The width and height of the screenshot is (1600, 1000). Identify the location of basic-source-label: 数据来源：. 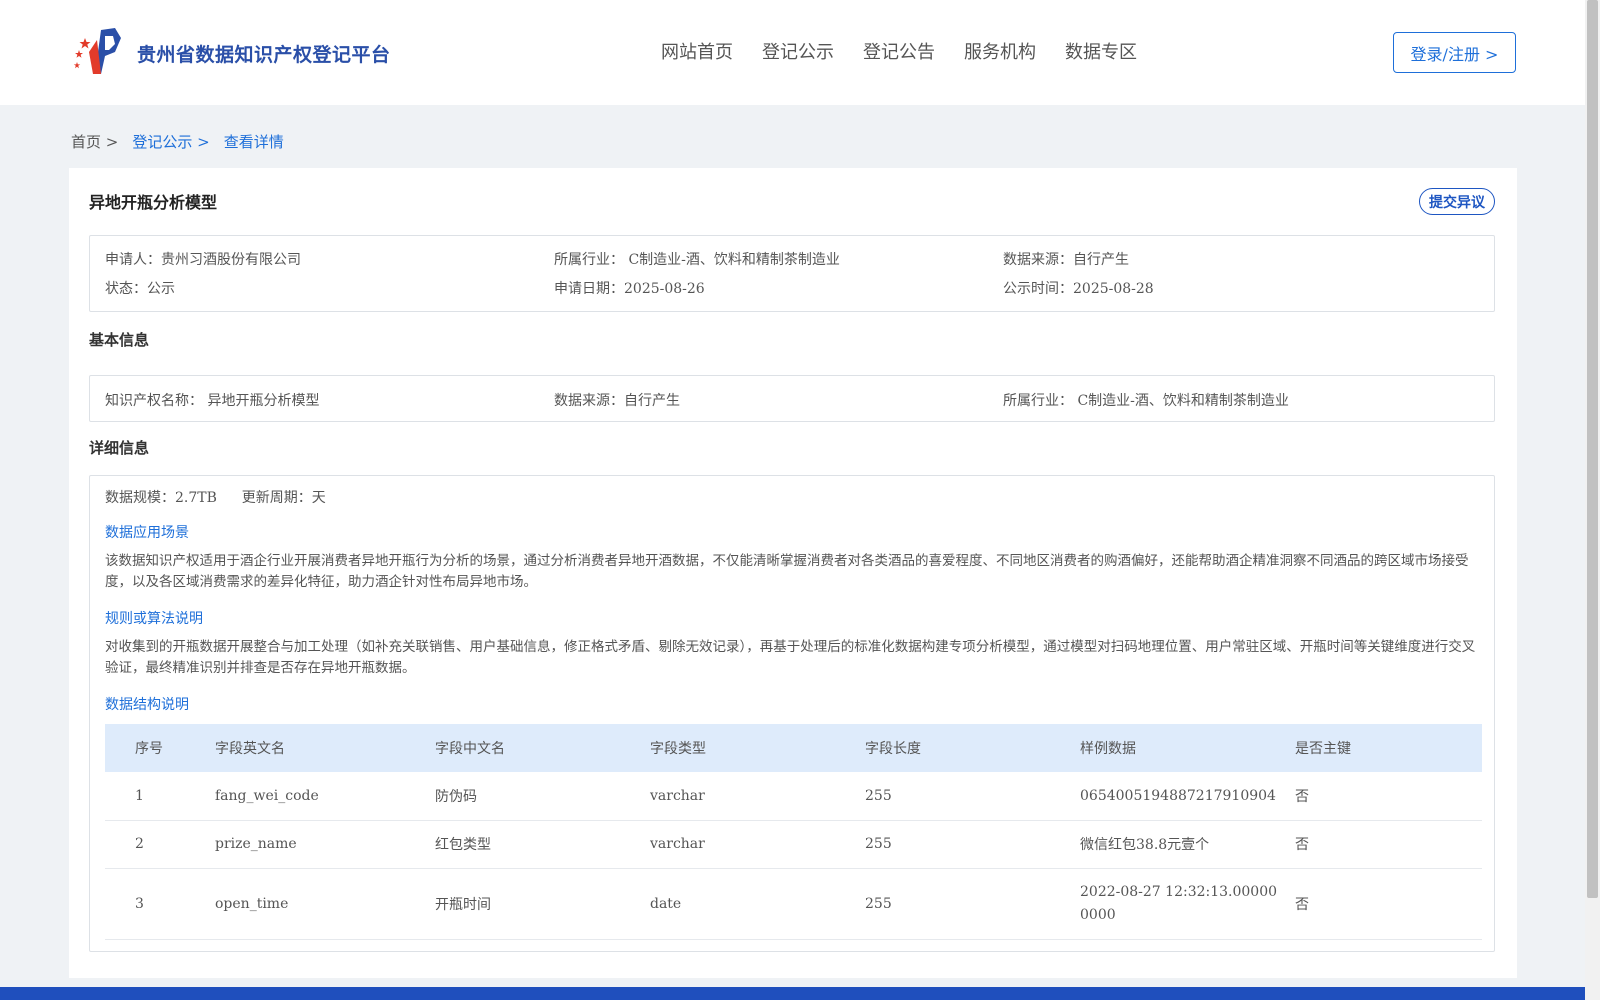
(589, 401).